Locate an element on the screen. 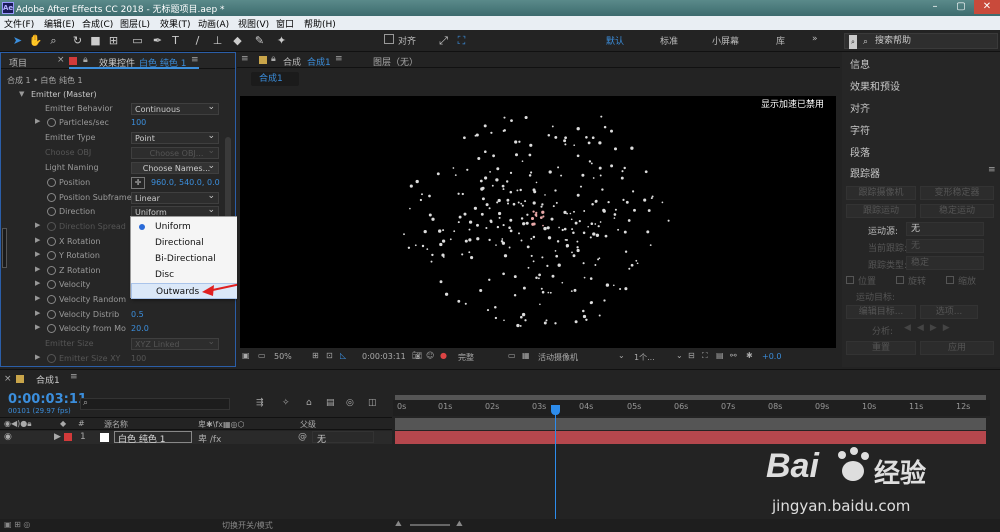 This screenshot has height=532, width=1000. track-type-dropdown: 稳定 is located at coordinates (945, 263).